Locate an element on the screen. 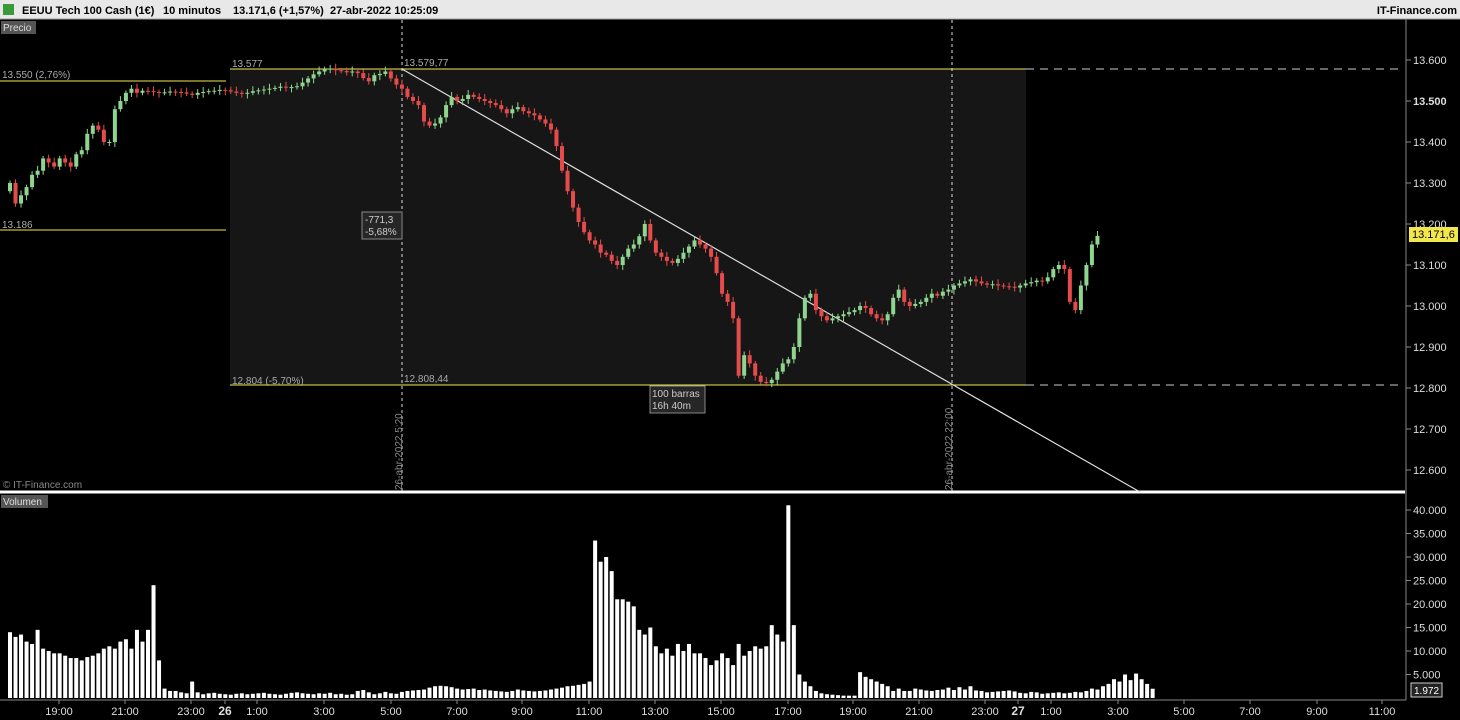 The height and width of the screenshot is (720, 1460). price-tick-label: 13.300 is located at coordinates (1430, 184).